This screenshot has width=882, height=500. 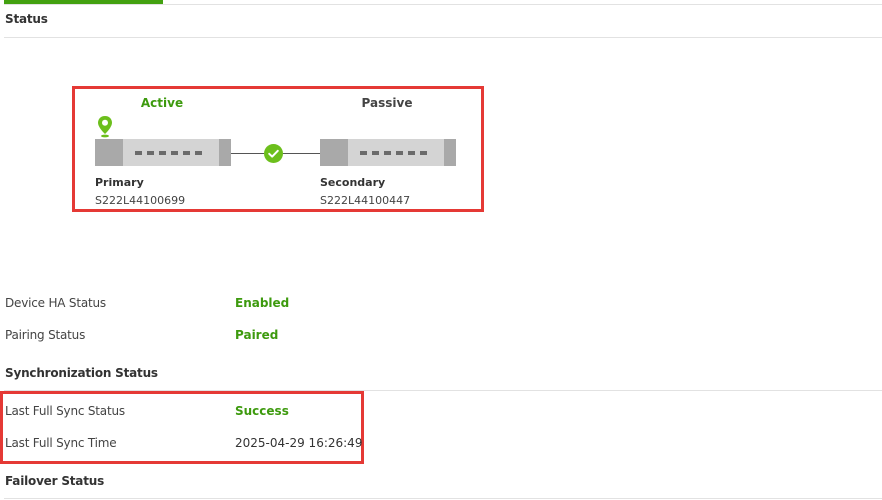 What do you see at coordinates (273, 153) in the screenshot?
I see `check-circle-icon` at bounding box center [273, 153].